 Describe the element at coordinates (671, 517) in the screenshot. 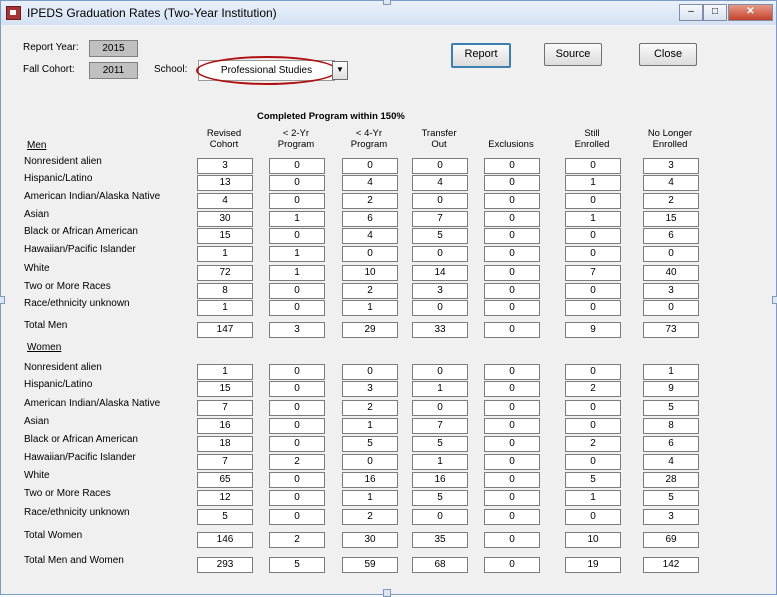

I see `women-row-cell: 3` at that location.